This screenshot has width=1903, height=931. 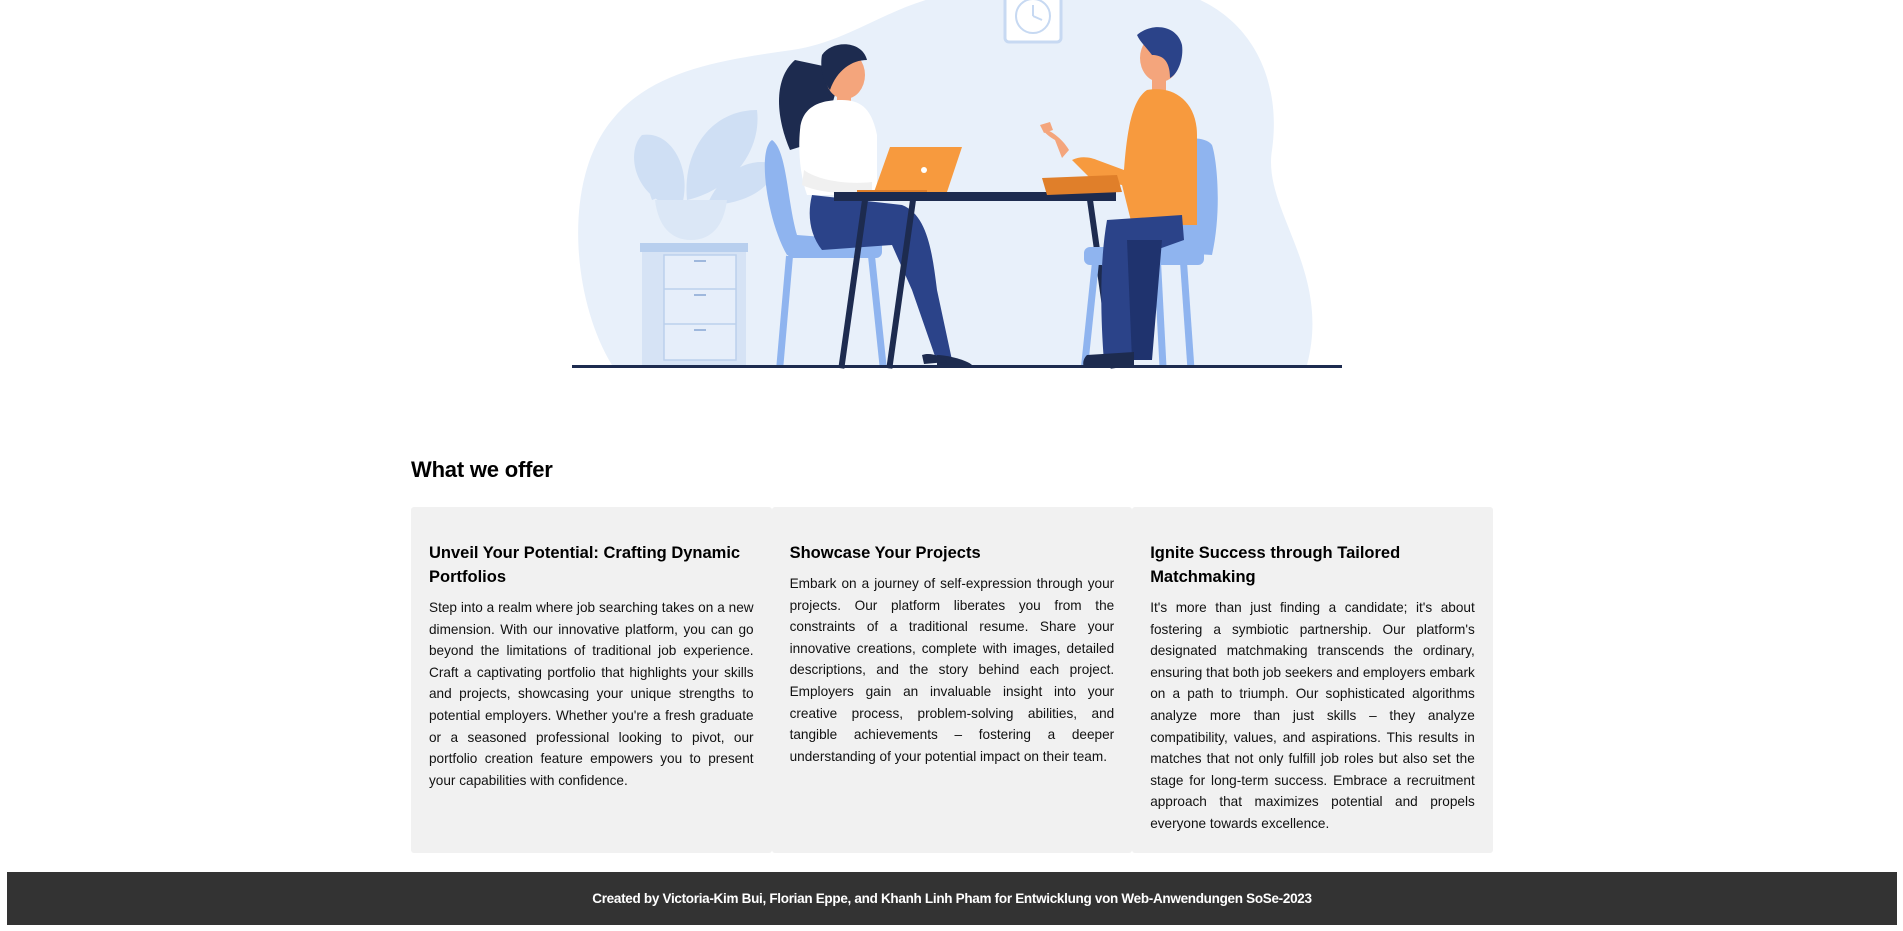 What do you see at coordinates (482, 469) in the screenshot?
I see `section-heading: What we offer` at bounding box center [482, 469].